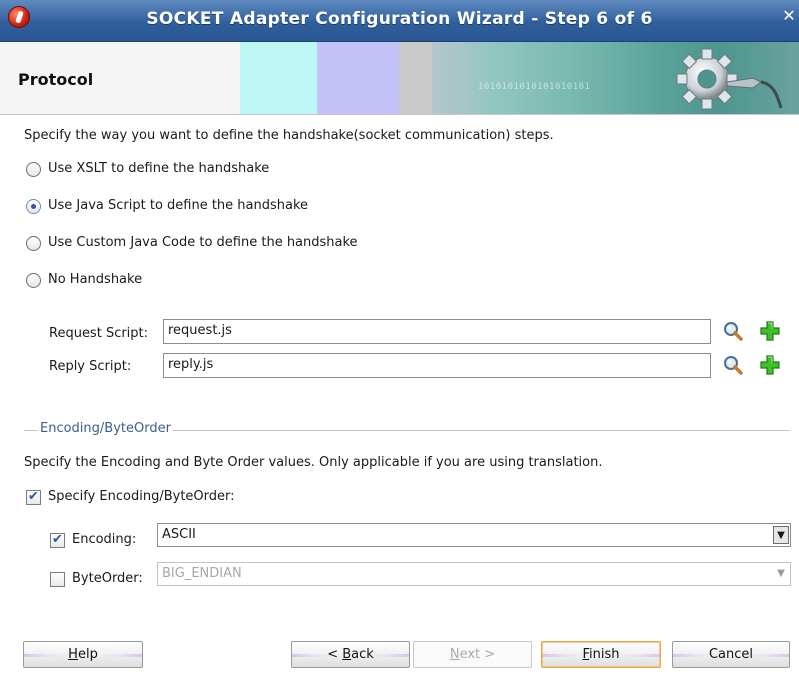  Describe the element at coordinates (179, 534) in the screenshot. I see `encoding-select-value: ASCII` at that location.